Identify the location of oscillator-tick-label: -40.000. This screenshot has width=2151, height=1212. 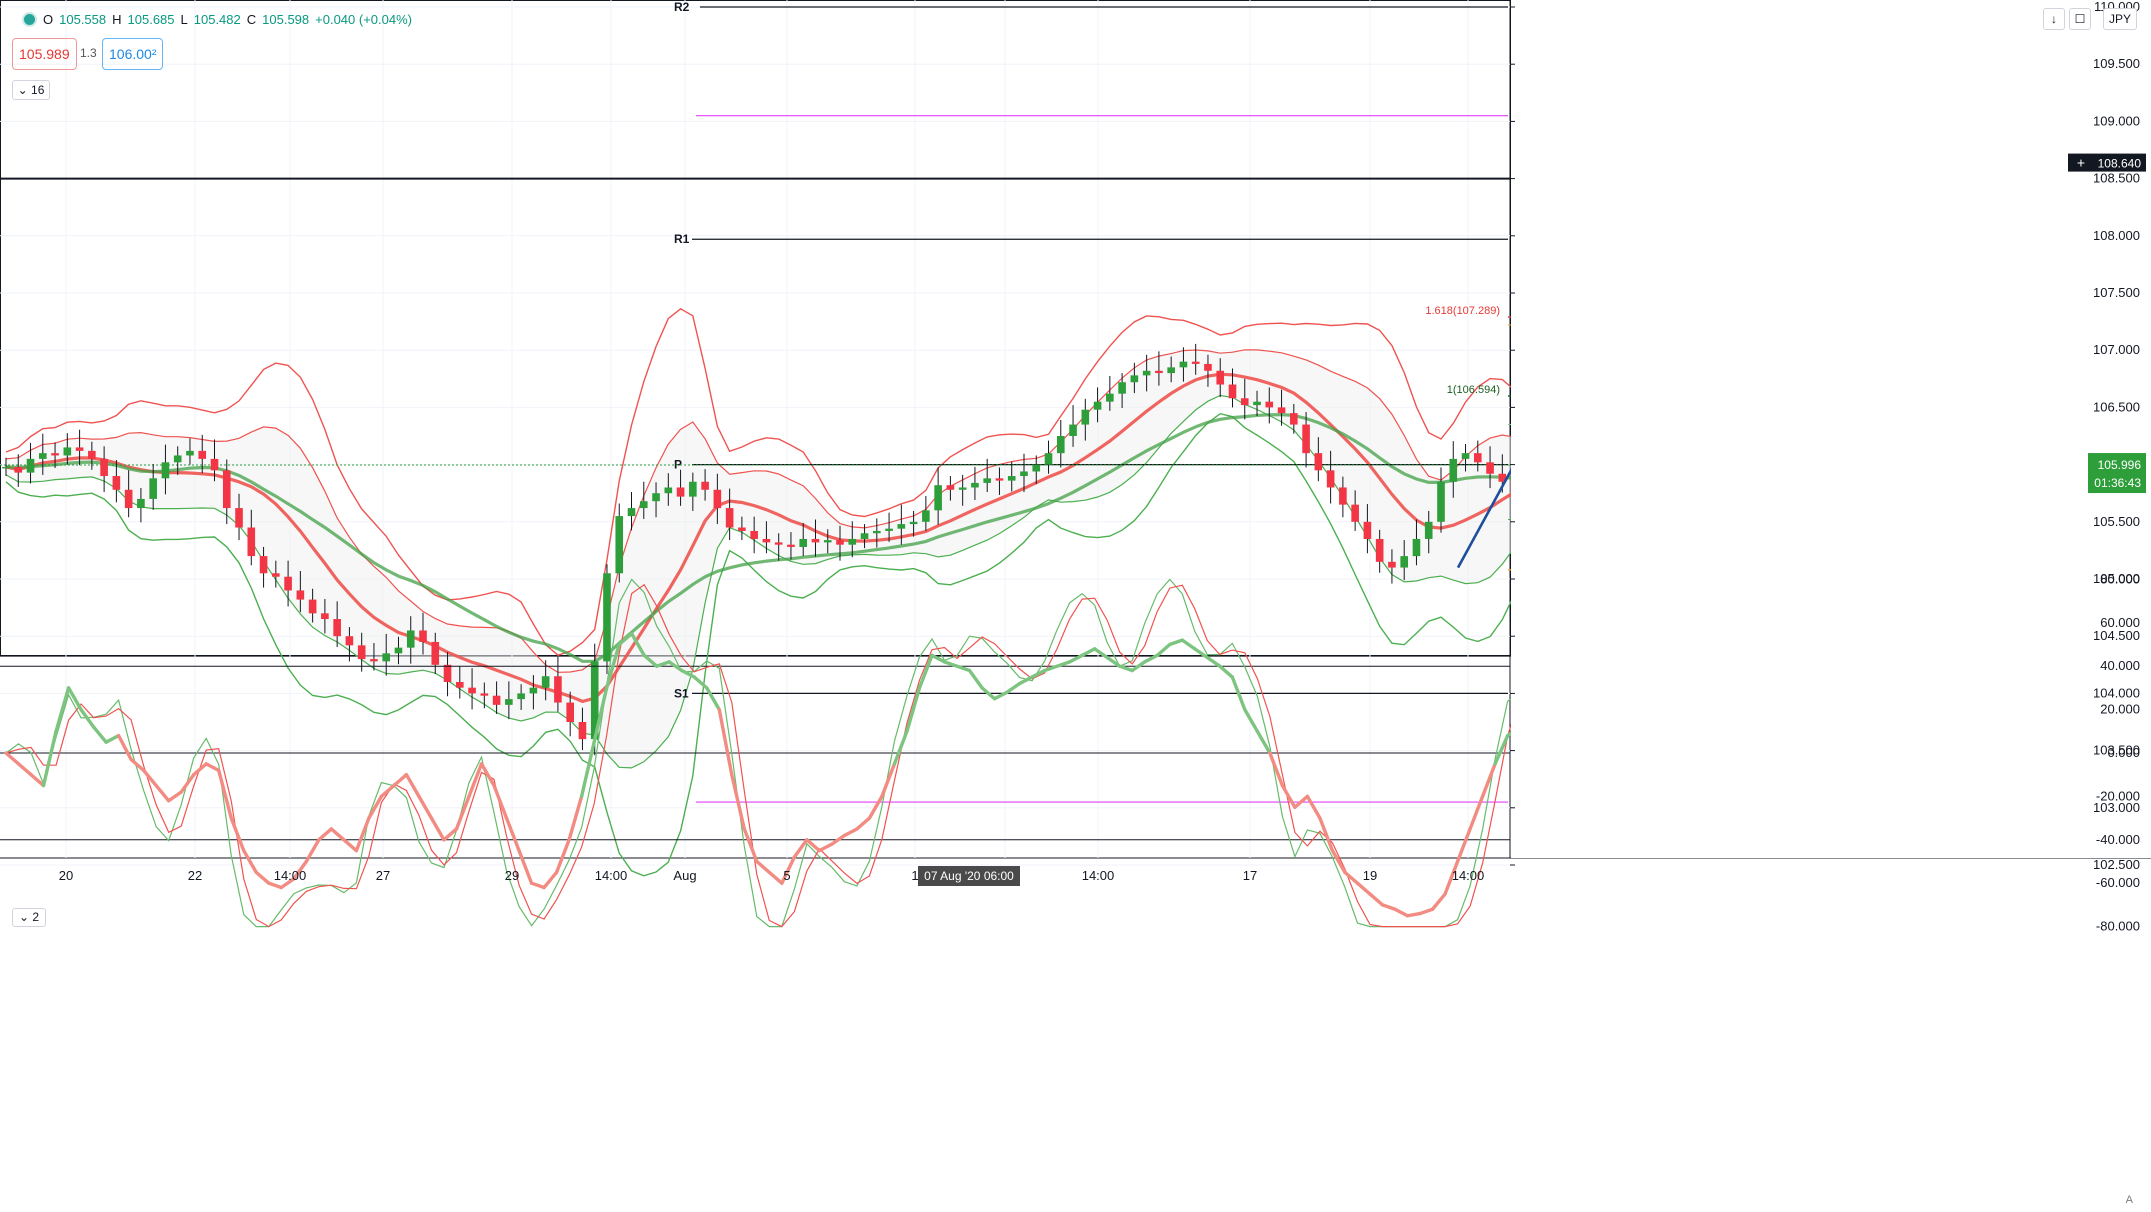
(2118, 839).